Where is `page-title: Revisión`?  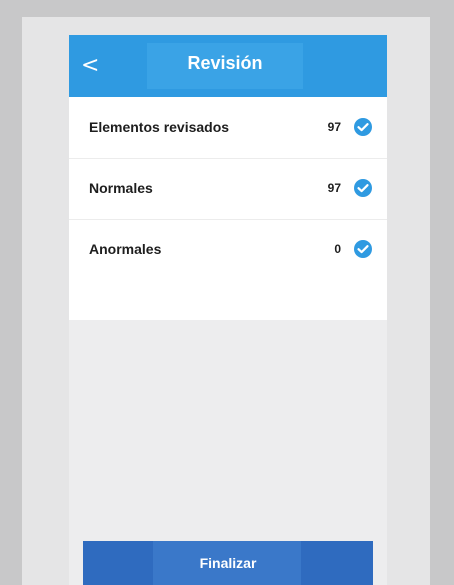 page-title: Revisión is located at coordinates (225, 63).